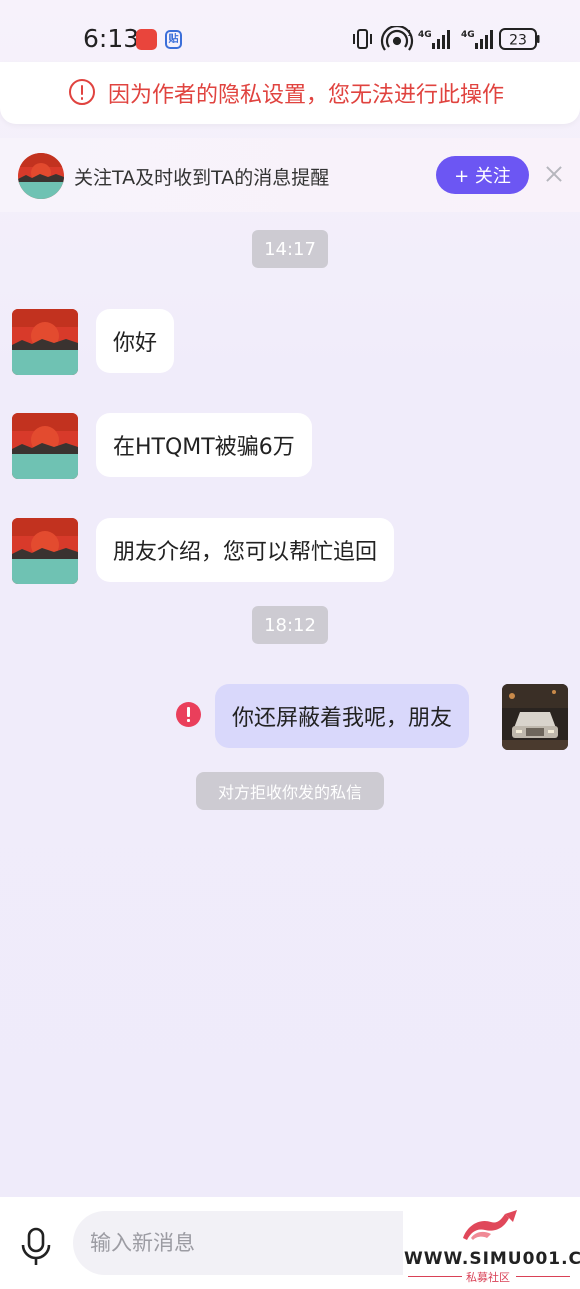 Image resolution: width=580 pixels, height=1289 pixels. I want to click on warning-icon, so click(82, 92).